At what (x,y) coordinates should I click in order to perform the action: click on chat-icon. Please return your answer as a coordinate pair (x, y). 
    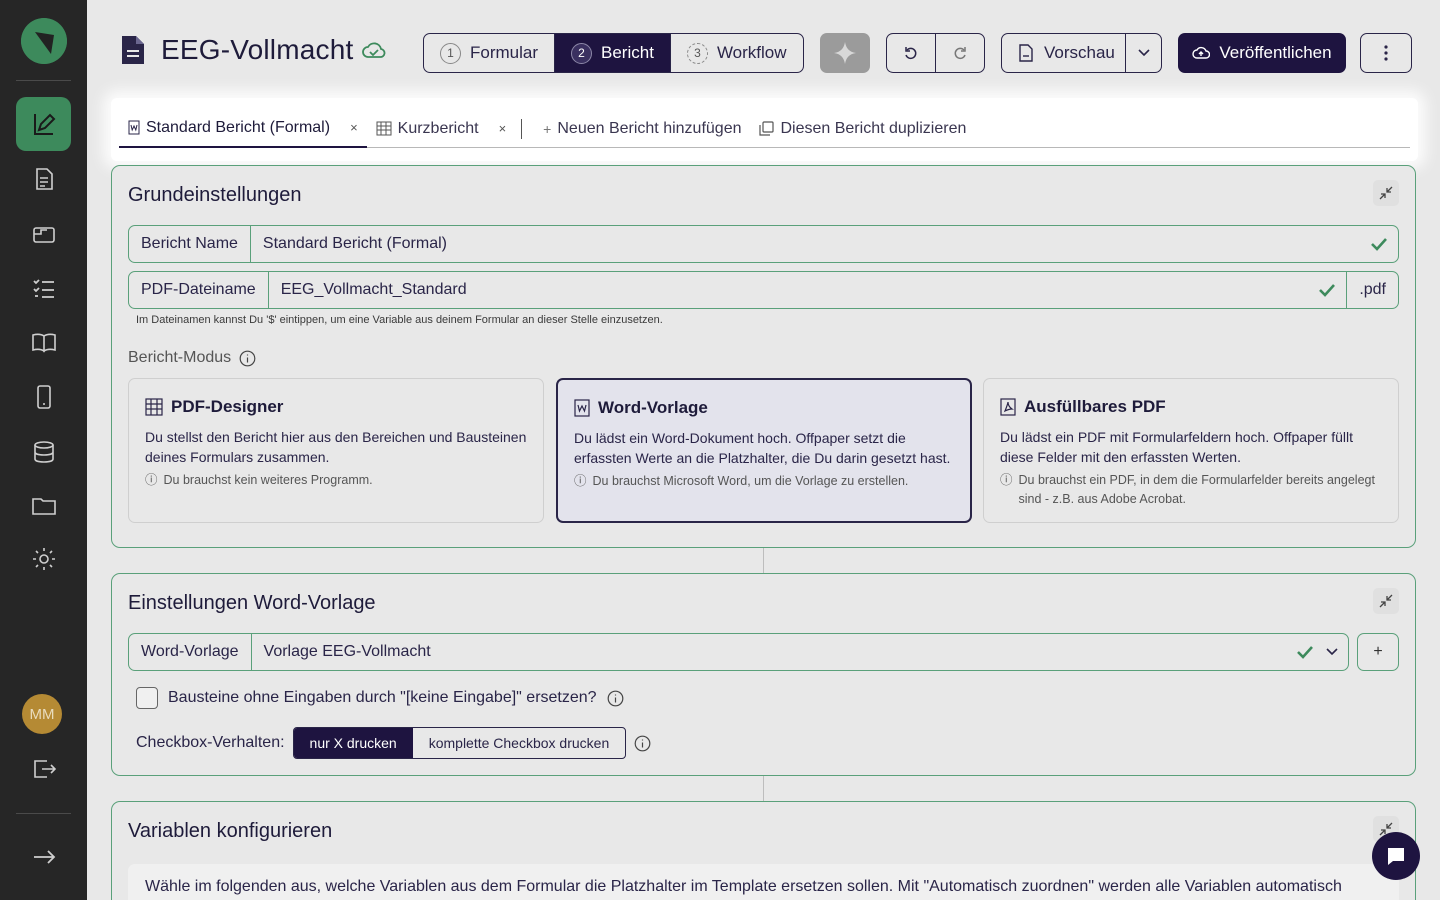
    Looking at the image, I should click on (1396, 856).